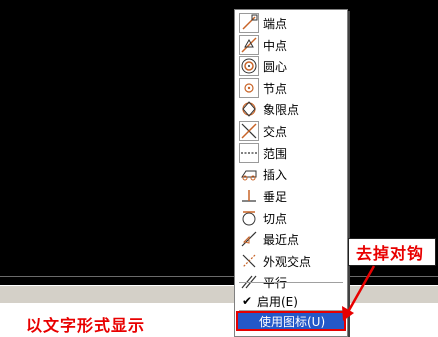 This screenshot has height=337, width=438. What do you see at coordinates (249, 261) in the screenshot?
I see `apparent-intersection-icon` at bounding box center [249, 261].